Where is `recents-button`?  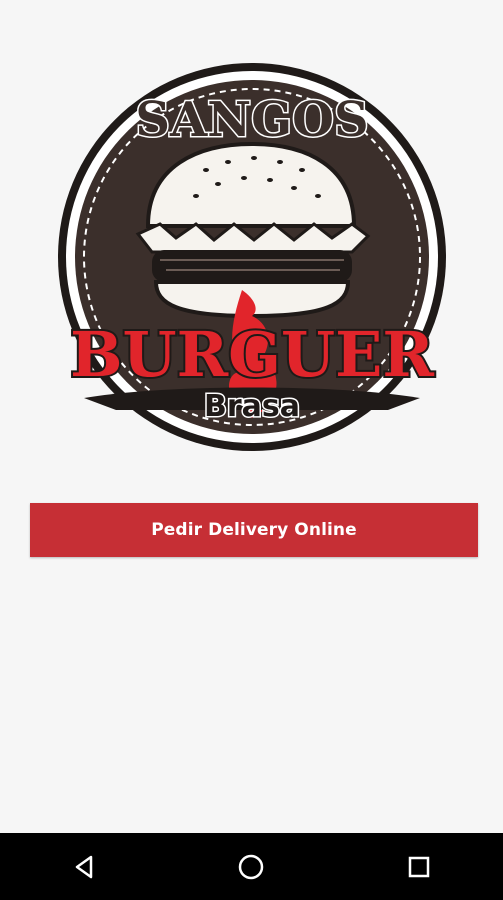 recents-button is located at coordinates (419, 867).